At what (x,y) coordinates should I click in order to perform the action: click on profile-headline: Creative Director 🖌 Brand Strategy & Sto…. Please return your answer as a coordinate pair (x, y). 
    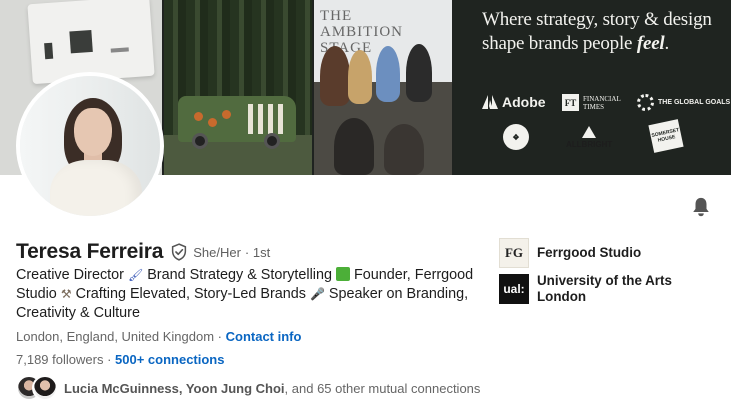
    Looking at the image, I should click on (245, 294).